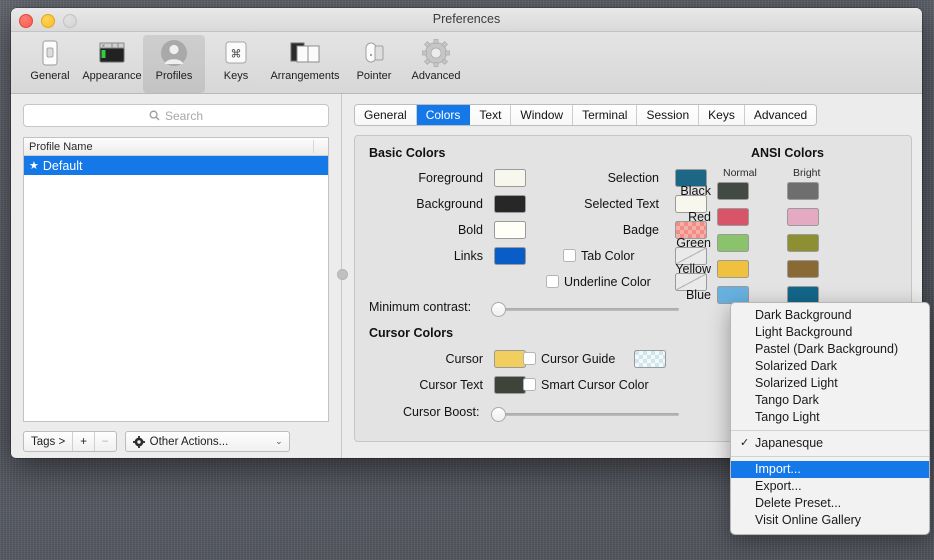  What do you see at coordinates (498, 309) in the screenshot?
I see `slider-knob-minimum-contrast` at bounding box center [498, 309].